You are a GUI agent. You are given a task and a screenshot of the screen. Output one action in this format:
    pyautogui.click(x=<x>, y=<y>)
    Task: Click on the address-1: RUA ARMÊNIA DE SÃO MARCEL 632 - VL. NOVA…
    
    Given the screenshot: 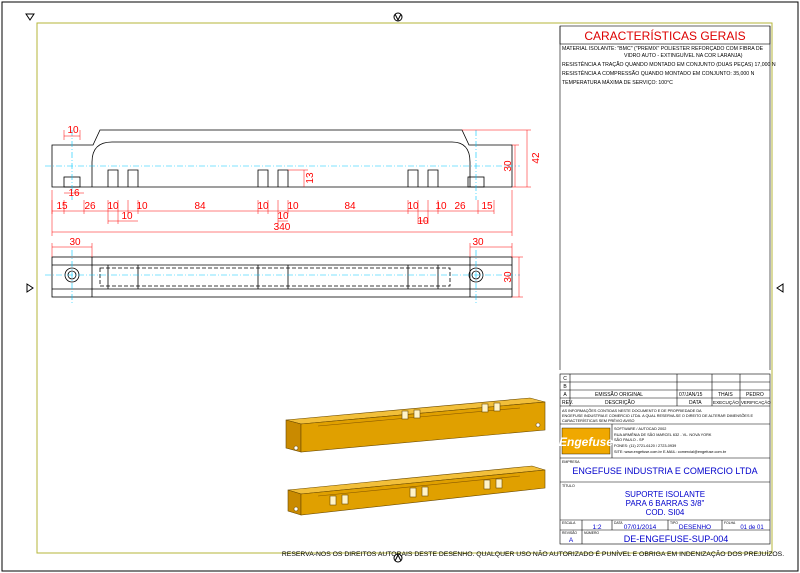 What is the action you would take?
    pyautogui.click(x=663, y=434)
    